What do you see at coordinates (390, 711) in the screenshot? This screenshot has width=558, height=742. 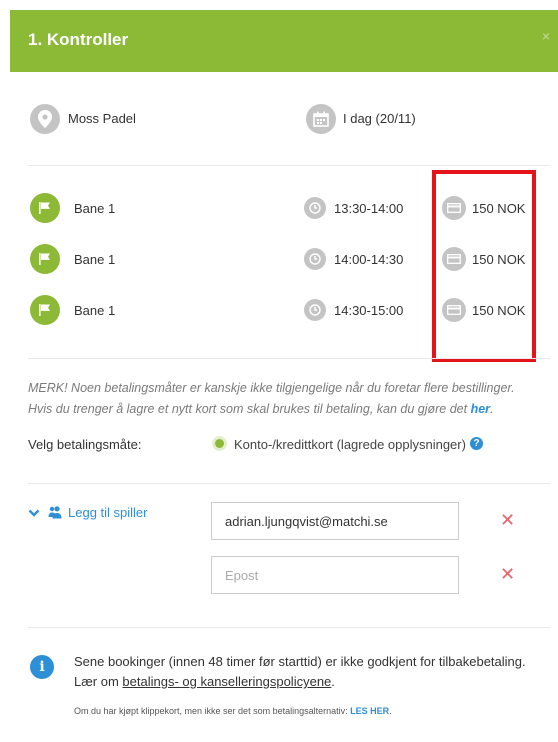 I see `clip-card-end: .` at bounding box center [390, 711].